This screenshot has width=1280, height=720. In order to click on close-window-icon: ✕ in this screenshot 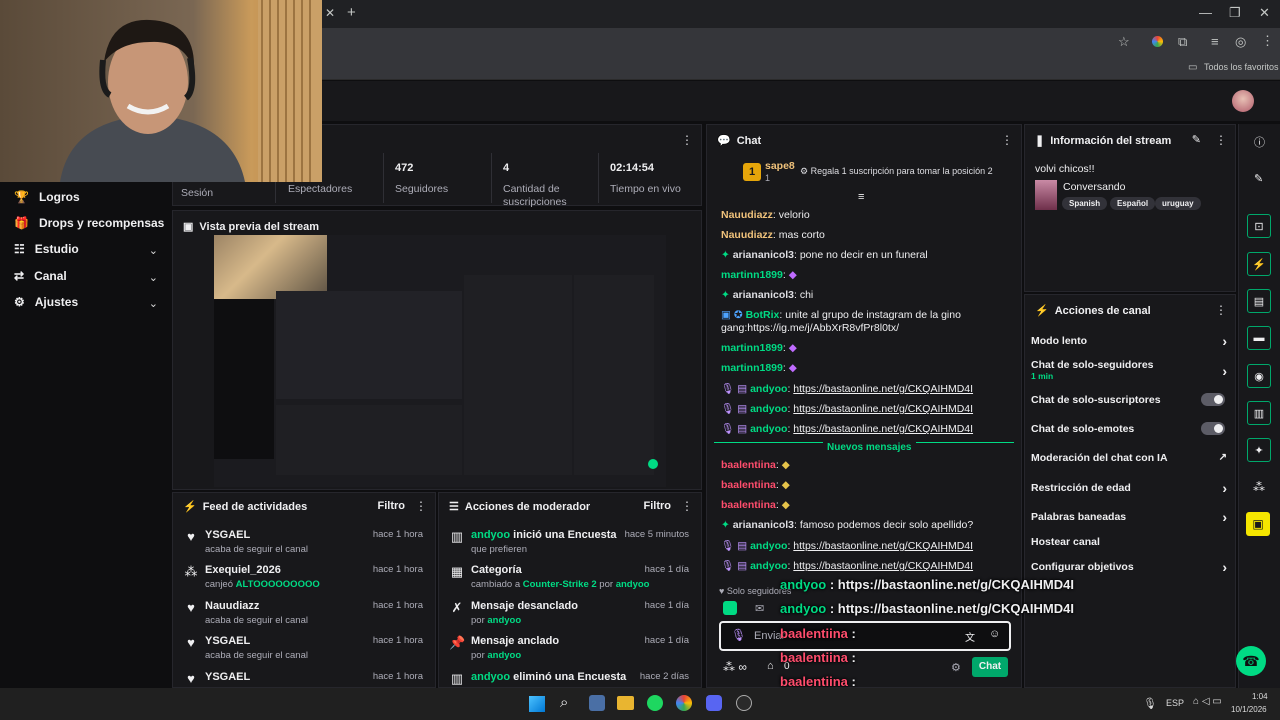, I will do `click(1264, 13)`.